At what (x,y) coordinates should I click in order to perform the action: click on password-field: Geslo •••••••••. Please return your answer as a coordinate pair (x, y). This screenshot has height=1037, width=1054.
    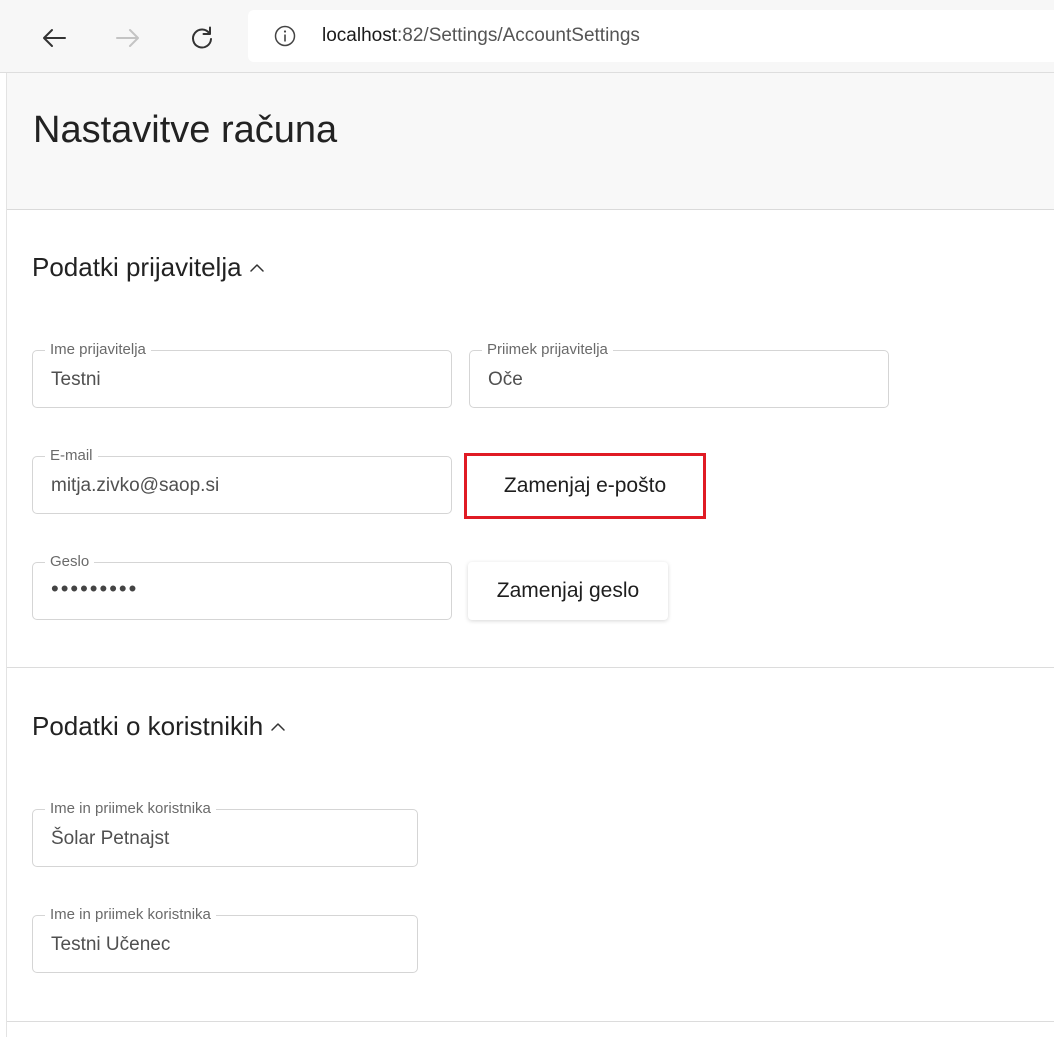
    Looking at the image, I should click on (242, 586).